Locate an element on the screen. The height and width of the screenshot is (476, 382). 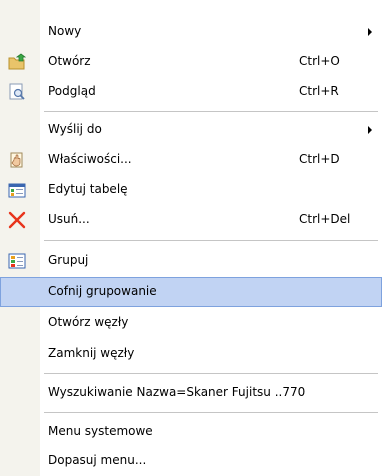
edit-table-icon is located at coordinates (17, 190).